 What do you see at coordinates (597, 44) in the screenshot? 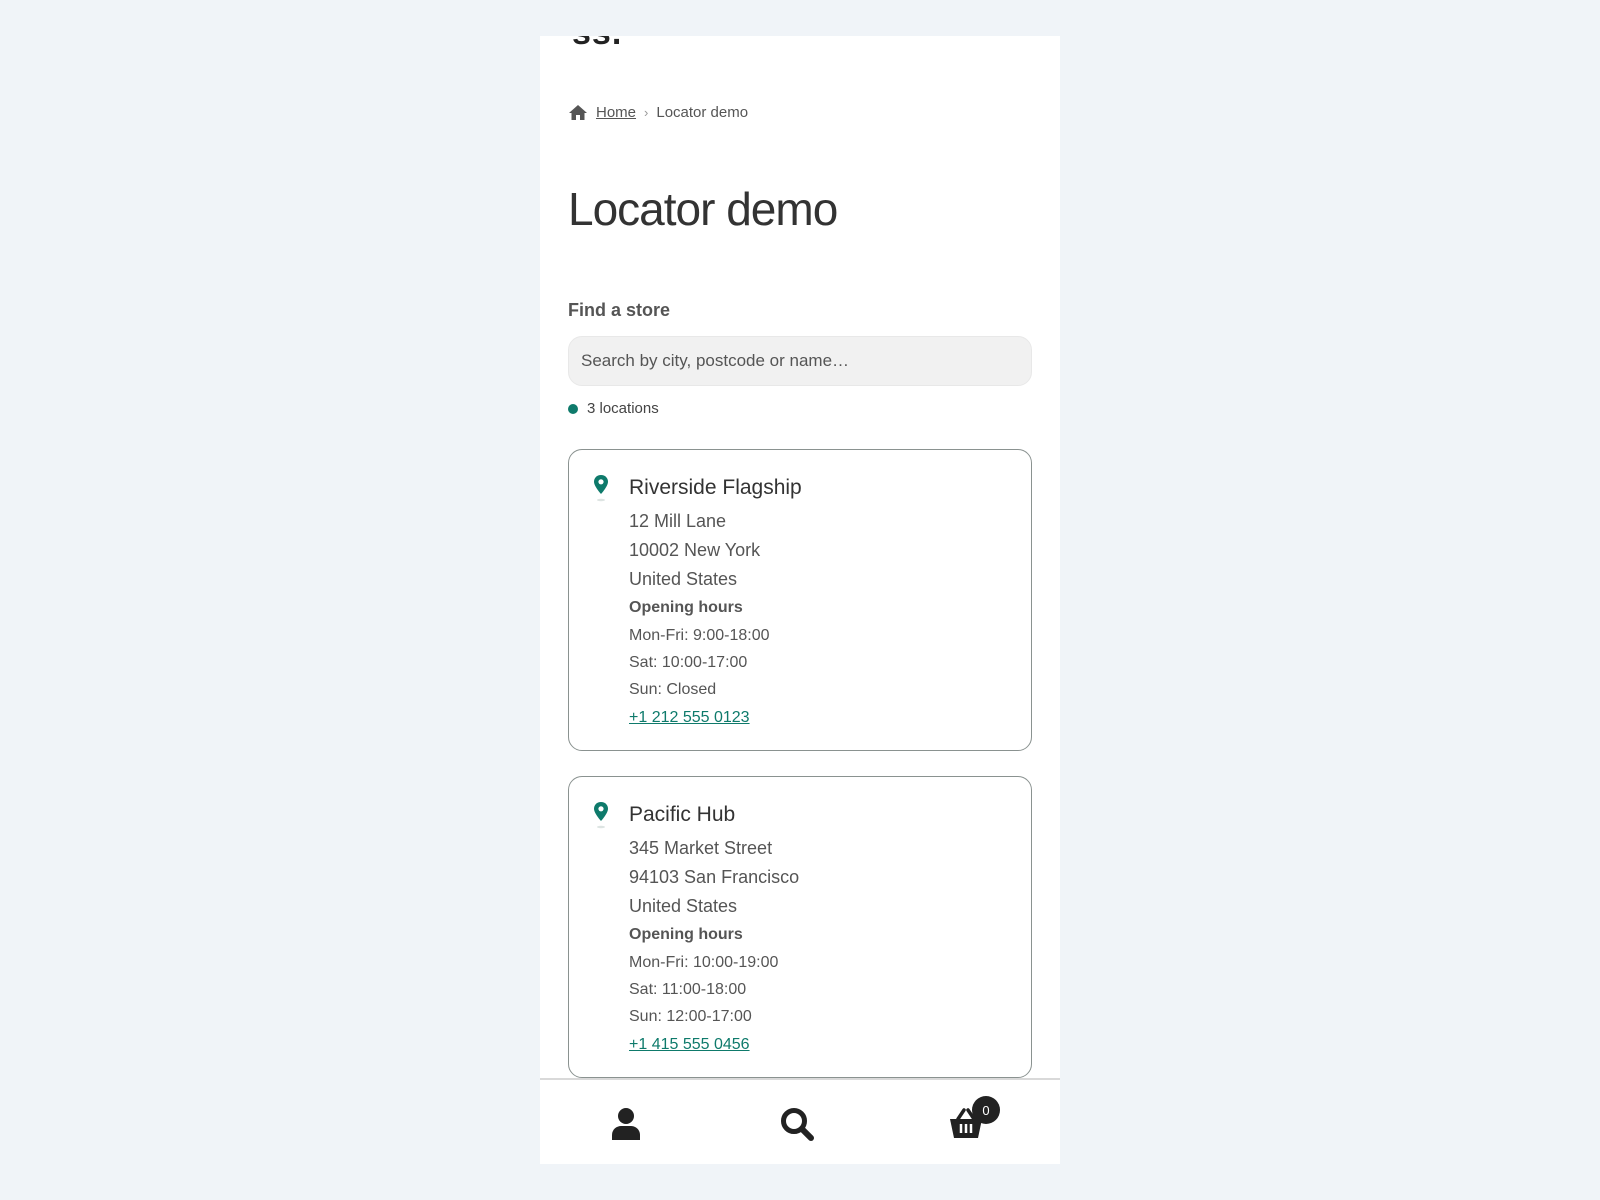
I see `site-logo: ss.` at bounding box center [597, 44].